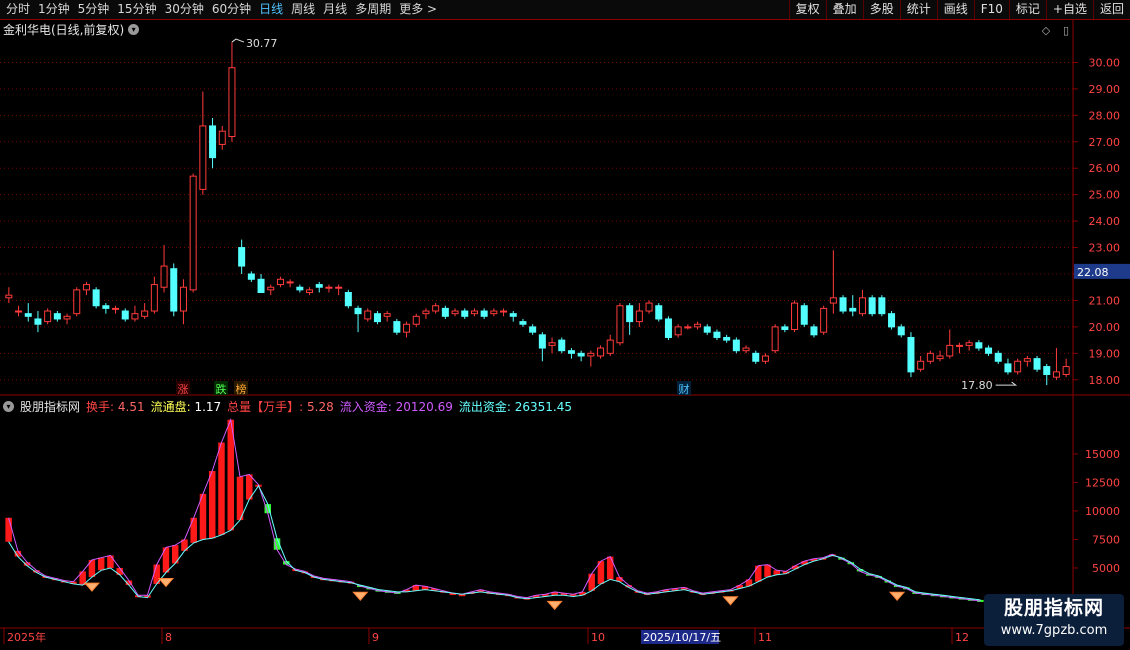 Image resolution: width=1130 pixels, height=650 pixels. What do you see at coordinates (1105, 195) in the screenshot?
I see `price-tick-label: 25.00` at bounding box center [1105, 195].